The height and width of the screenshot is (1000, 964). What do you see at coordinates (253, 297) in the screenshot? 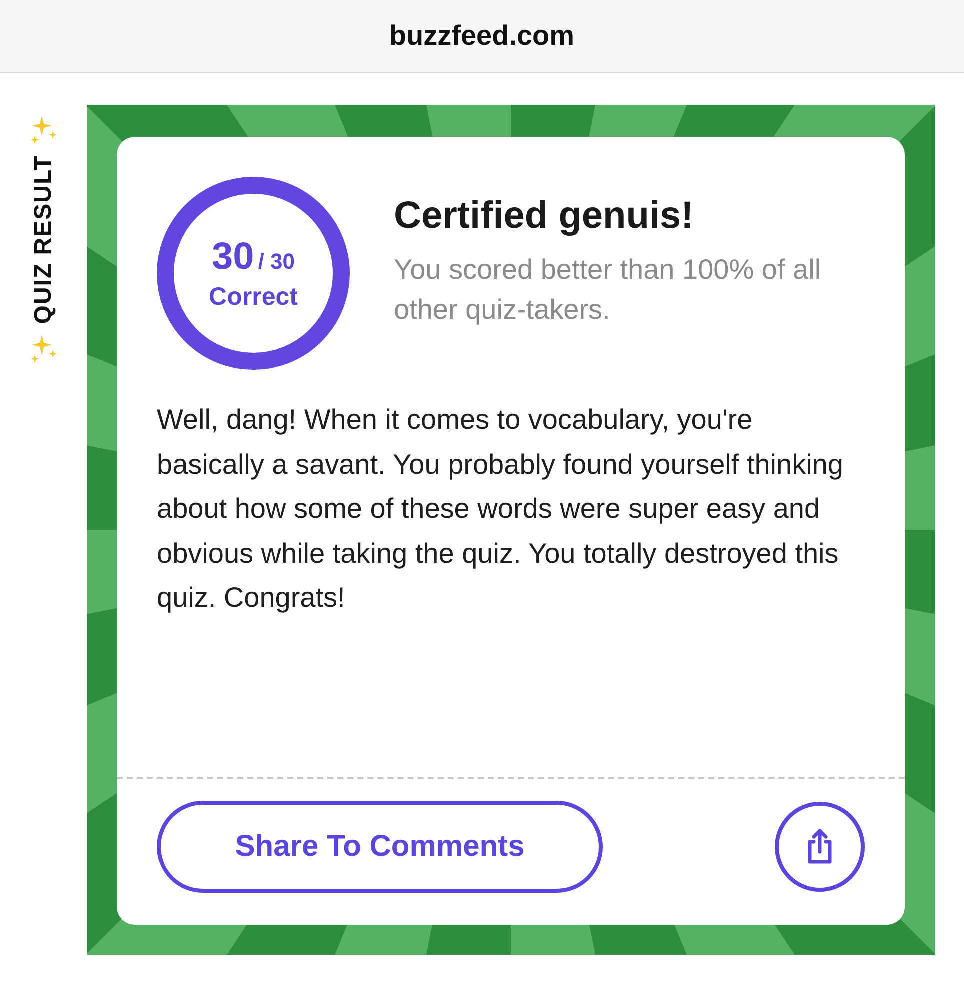
I see `score-label: Correct` at bounding box center [253, 297].